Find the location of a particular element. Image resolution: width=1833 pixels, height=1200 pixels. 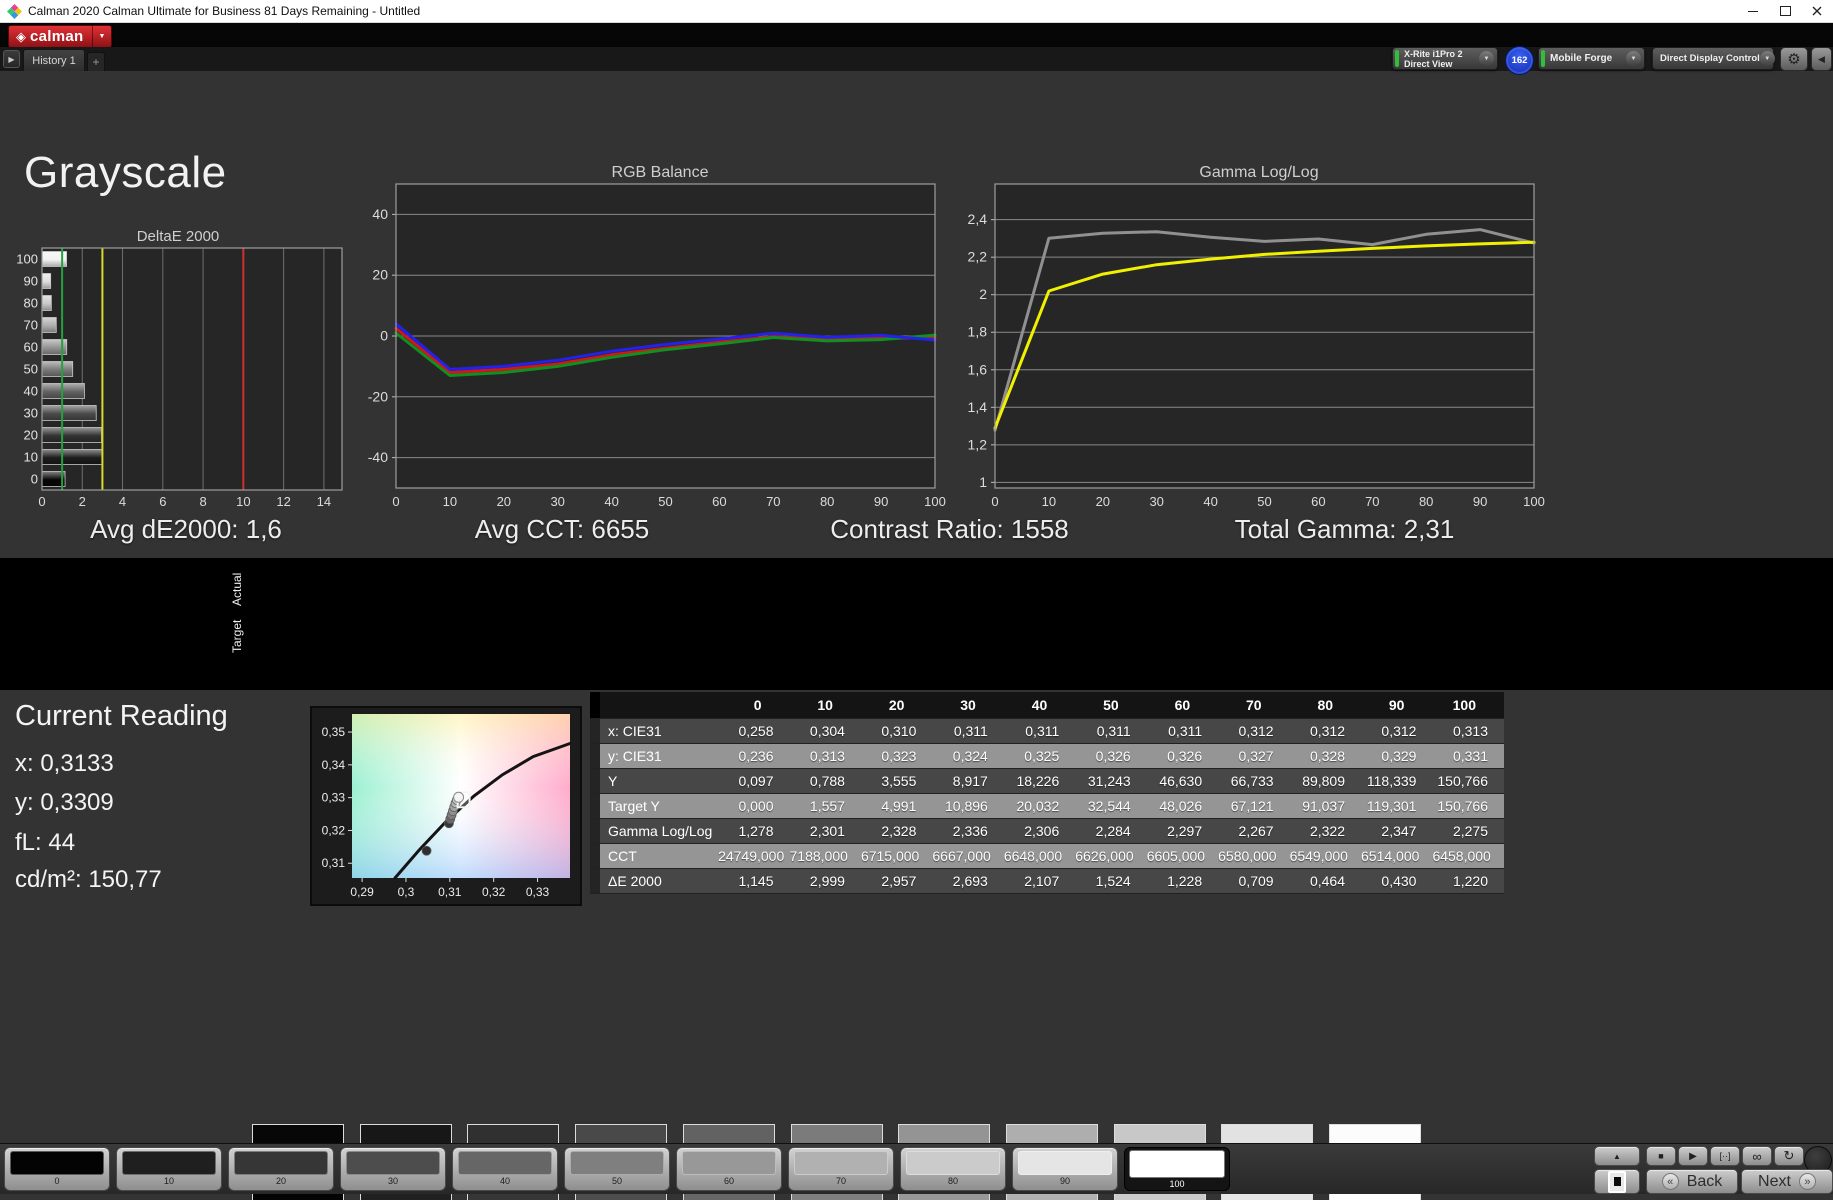

calman-menu-button: ◈ calman ▼ is located at coordinates (60, 36).